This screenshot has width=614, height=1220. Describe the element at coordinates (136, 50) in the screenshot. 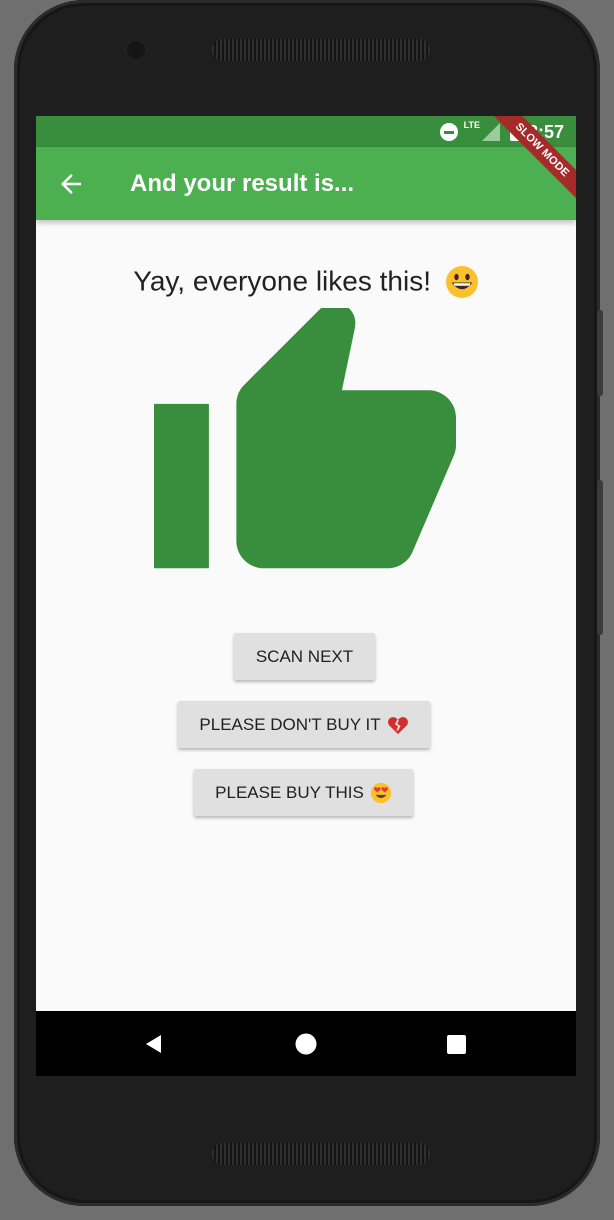

I see `front-camera` at that location.